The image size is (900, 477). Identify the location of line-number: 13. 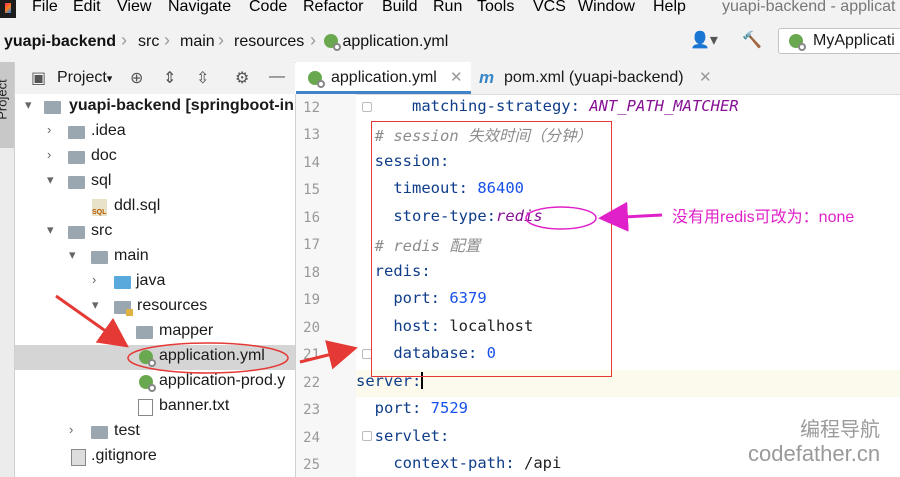
(311, 135).